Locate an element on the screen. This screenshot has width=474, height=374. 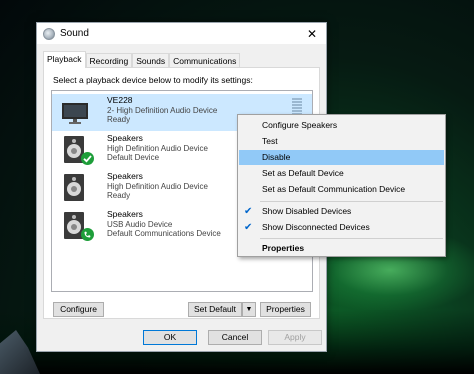
tab-strip: Playback Recording Sounds Communications is located at coordinates (142, 59).